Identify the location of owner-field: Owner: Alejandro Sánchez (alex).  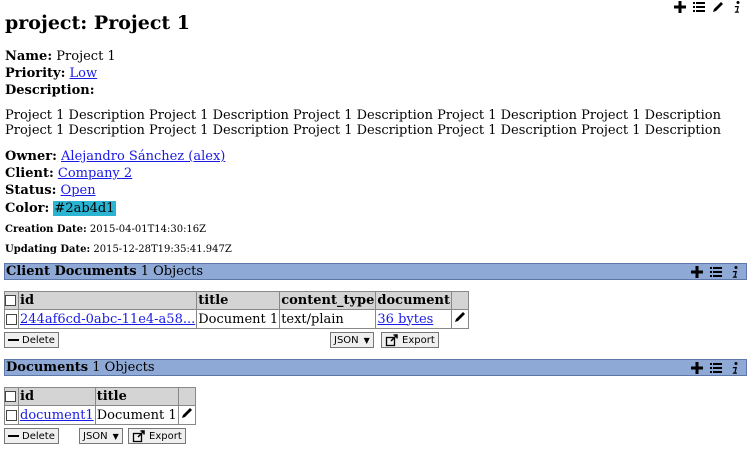
(115, 156).